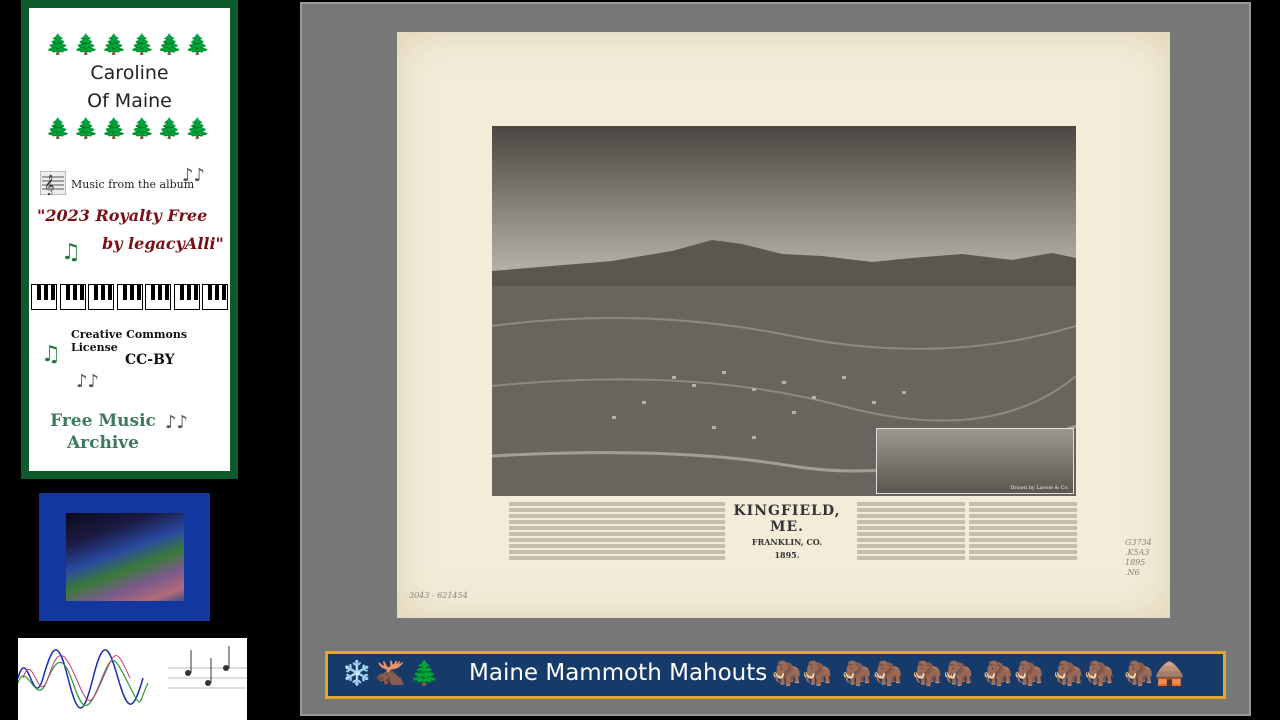  What do you see at coordinates (150, 360) in the screenshot?
I see `license-code: CC-BY` at bounding box center [150, 360].